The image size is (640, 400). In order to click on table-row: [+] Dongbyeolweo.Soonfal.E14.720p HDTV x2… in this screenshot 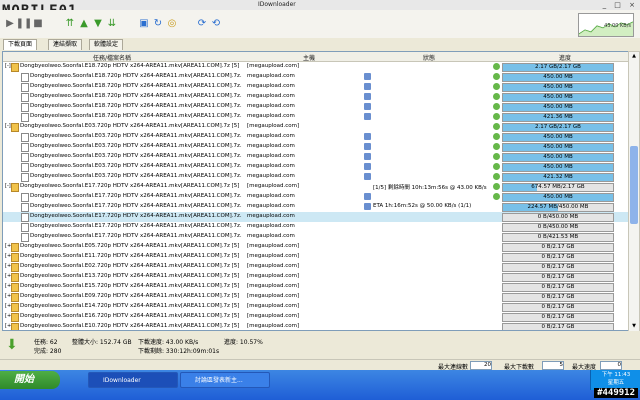, I will do `click(316, 307)`.